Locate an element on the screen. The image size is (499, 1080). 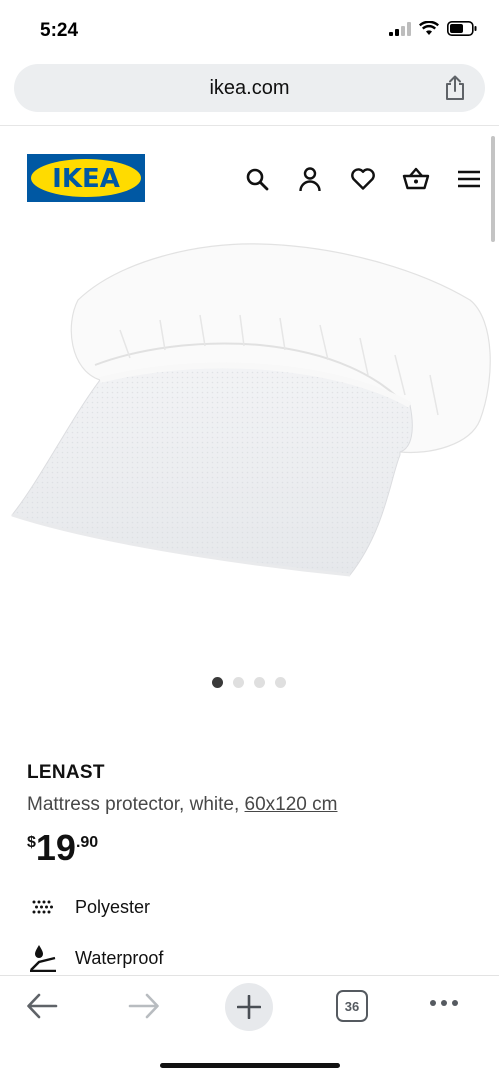
product-price: $ 19 .90 is located at coordinates (62, 848).